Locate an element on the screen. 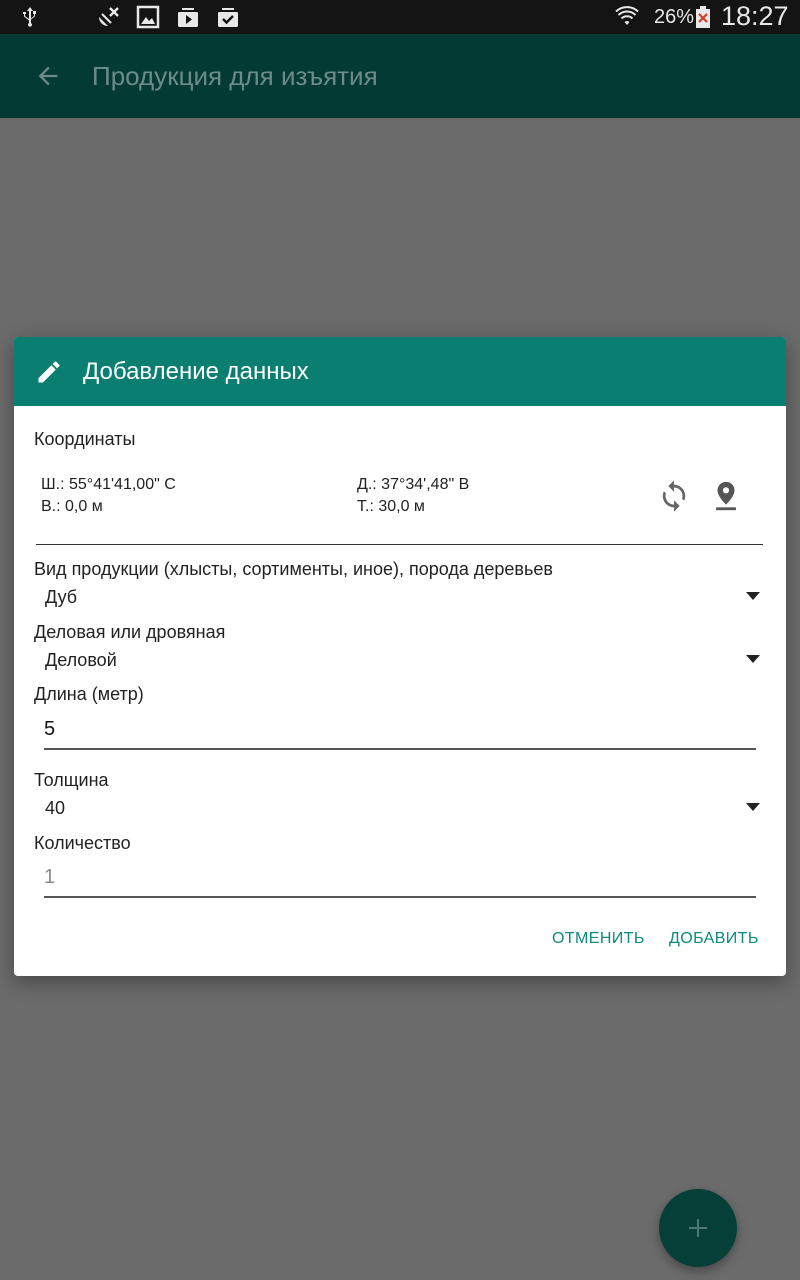 This screenshot has width=800, height=1280. coordinates-divider is located at coordinates (399, 544).